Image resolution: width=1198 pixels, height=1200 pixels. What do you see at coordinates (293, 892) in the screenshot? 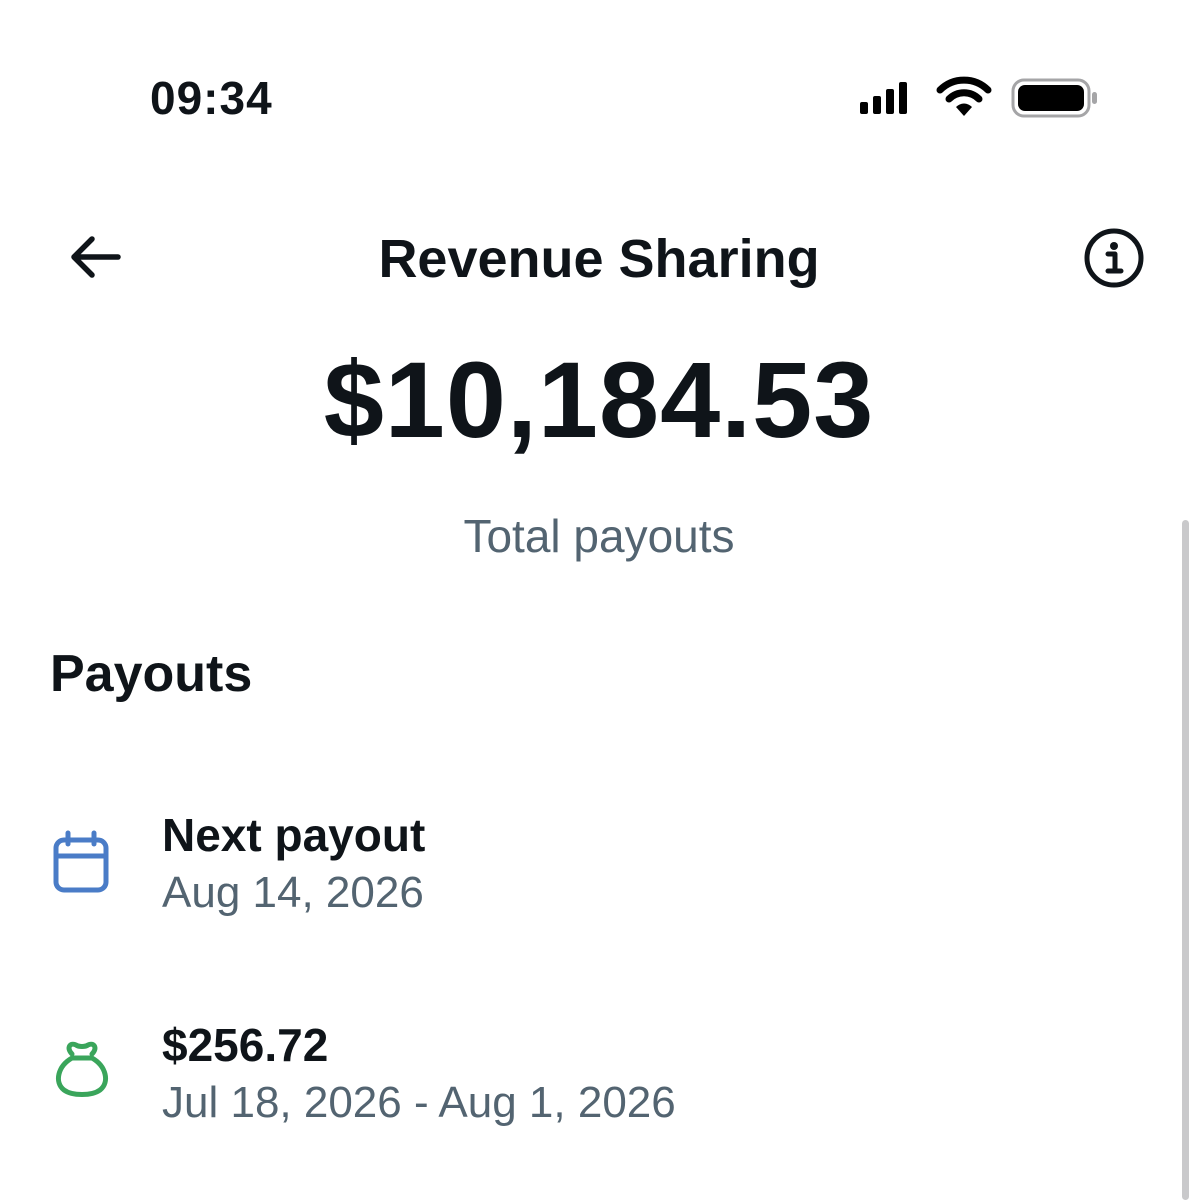
I see `next-payout-date: Aug 14, 2026` at bounding box center [293, 892].